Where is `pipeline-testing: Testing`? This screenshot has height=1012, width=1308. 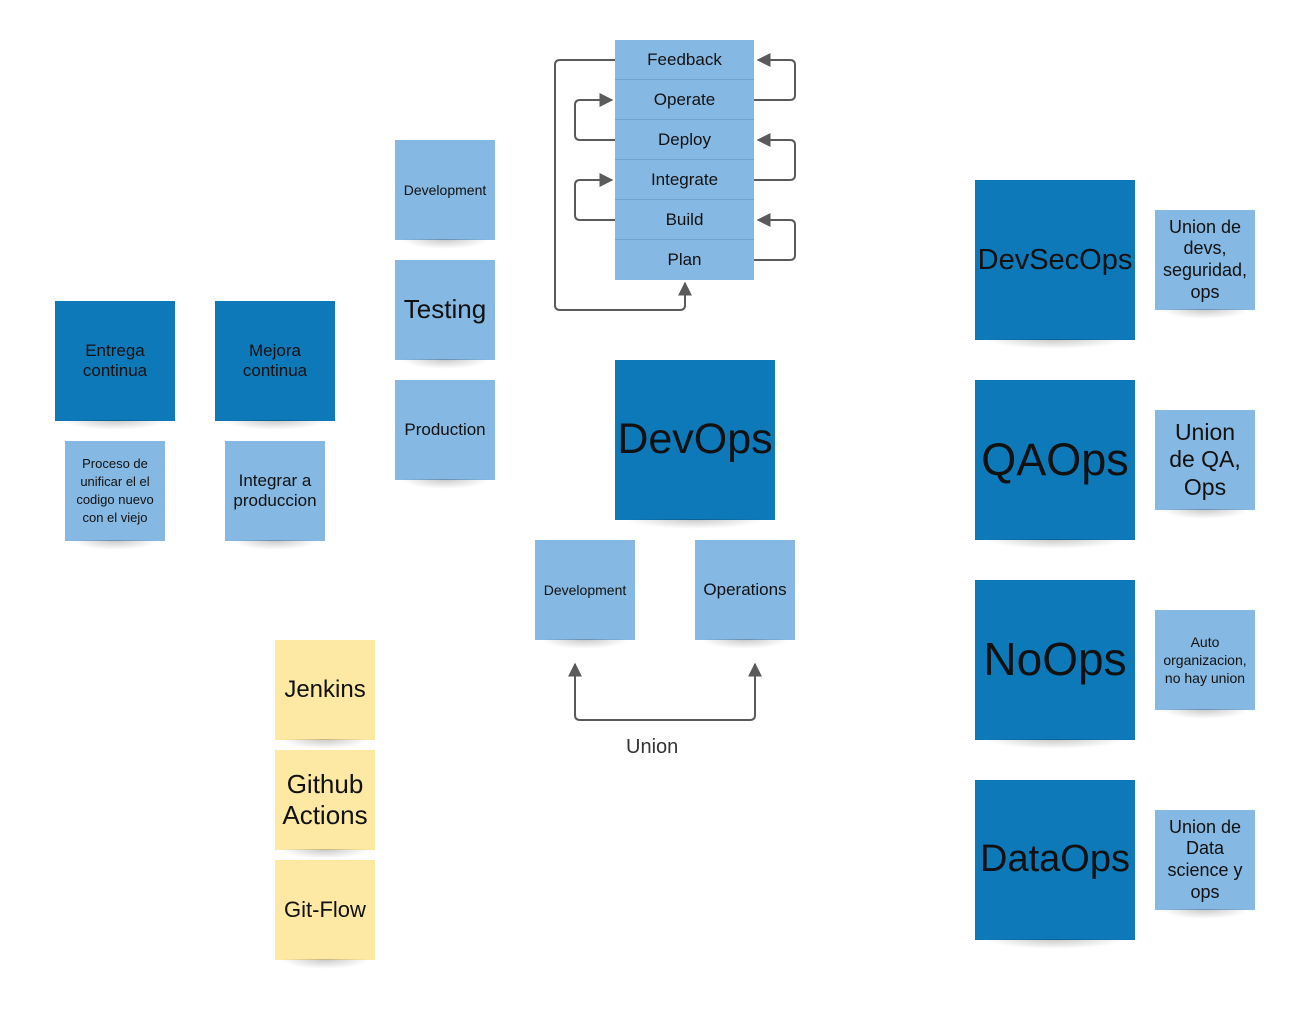
pipeline-testing: Testing is located at coordinates (445, 314).